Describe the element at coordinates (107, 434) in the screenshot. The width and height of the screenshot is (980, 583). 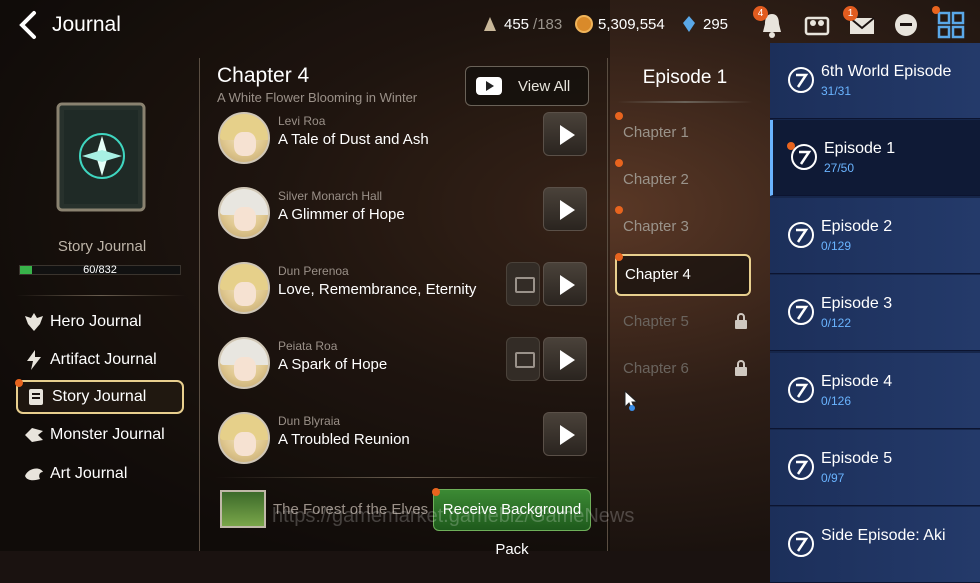
I see `nav-label: Monster Journal` at that location.